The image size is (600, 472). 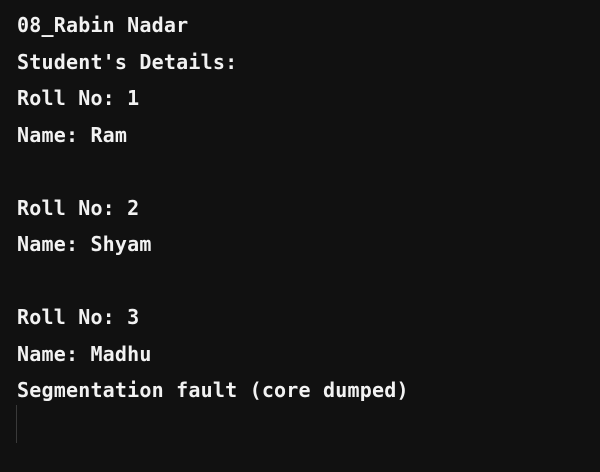 What do you see at coordinates (78, 207) in the screenshot?
I see `output-line-roll-2: Roll No: 2` at bounding box center [78, 207].